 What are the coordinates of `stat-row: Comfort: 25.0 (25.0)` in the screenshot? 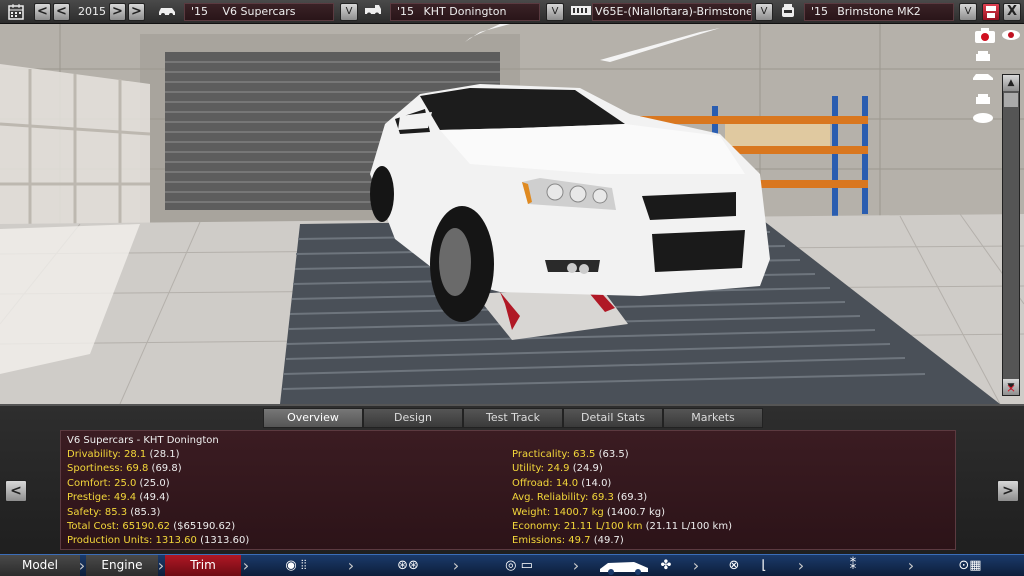 It's located at (118, 483).